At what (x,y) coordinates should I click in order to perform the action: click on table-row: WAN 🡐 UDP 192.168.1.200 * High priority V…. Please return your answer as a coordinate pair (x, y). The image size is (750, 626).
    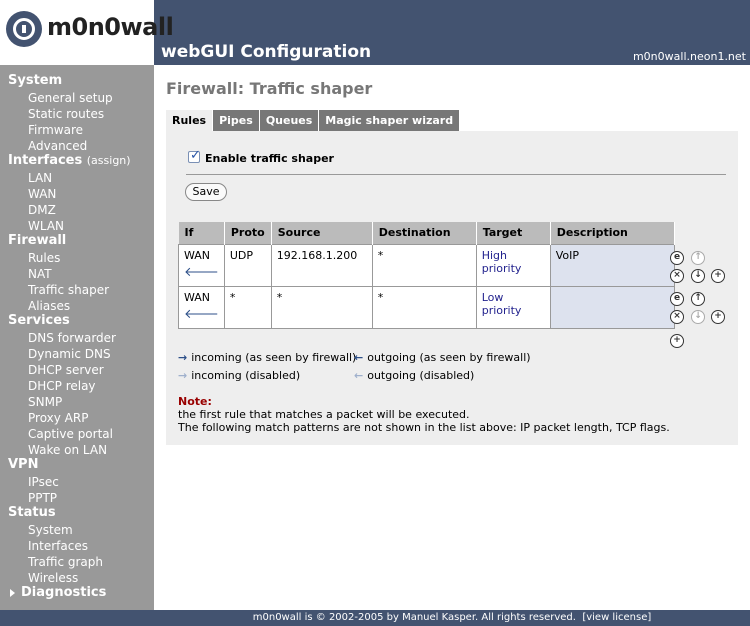
    Looking at the image, I should click on (426, 265).